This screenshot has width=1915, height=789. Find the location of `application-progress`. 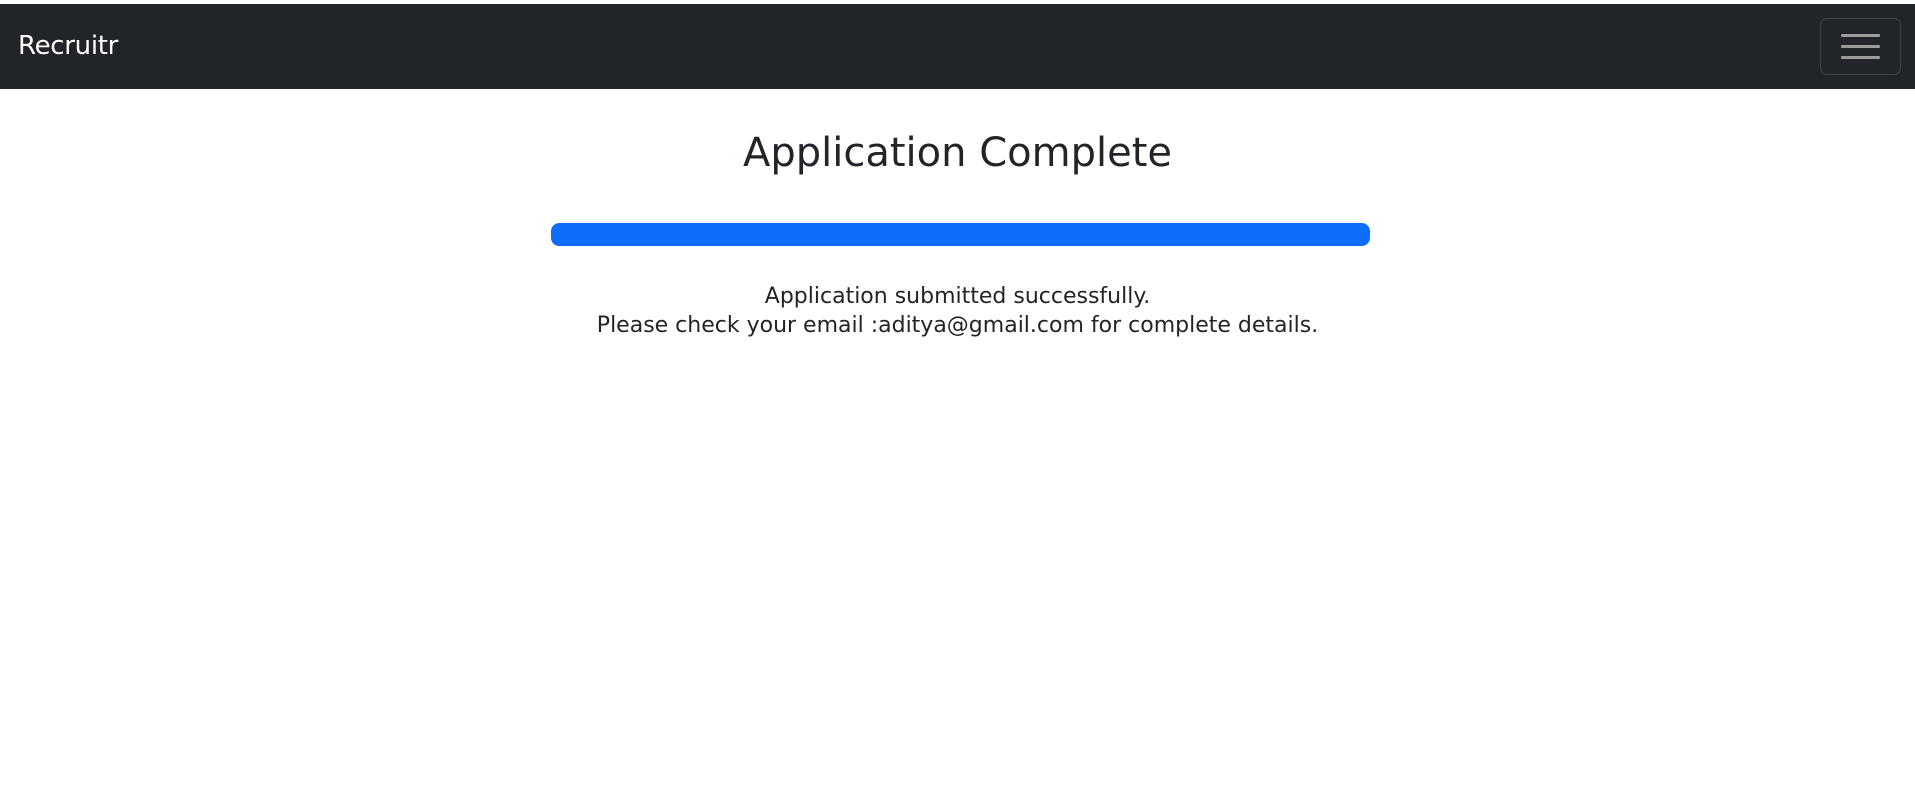

application-progress is located at coordinates (960, 234).